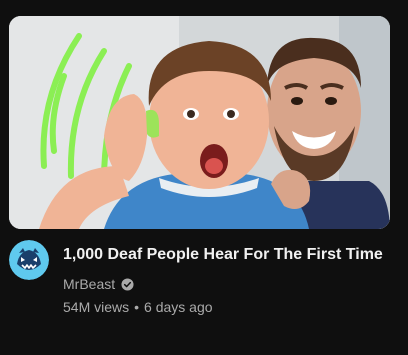  What do you see at coordinates (228, 284) in the screenshot?
I see `channel-row: MrBeast` at bounding box center [228, 284].